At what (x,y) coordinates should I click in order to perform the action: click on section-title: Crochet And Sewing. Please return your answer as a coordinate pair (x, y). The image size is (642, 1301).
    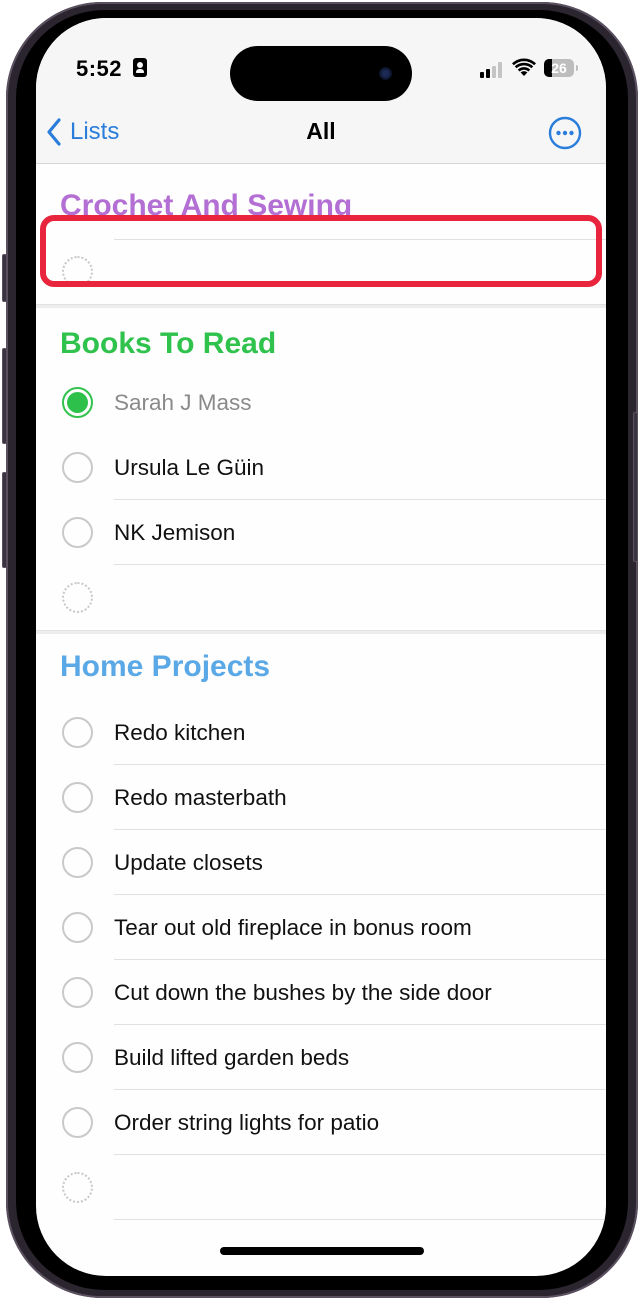
    Looking at the image, I should click on (321, 202).